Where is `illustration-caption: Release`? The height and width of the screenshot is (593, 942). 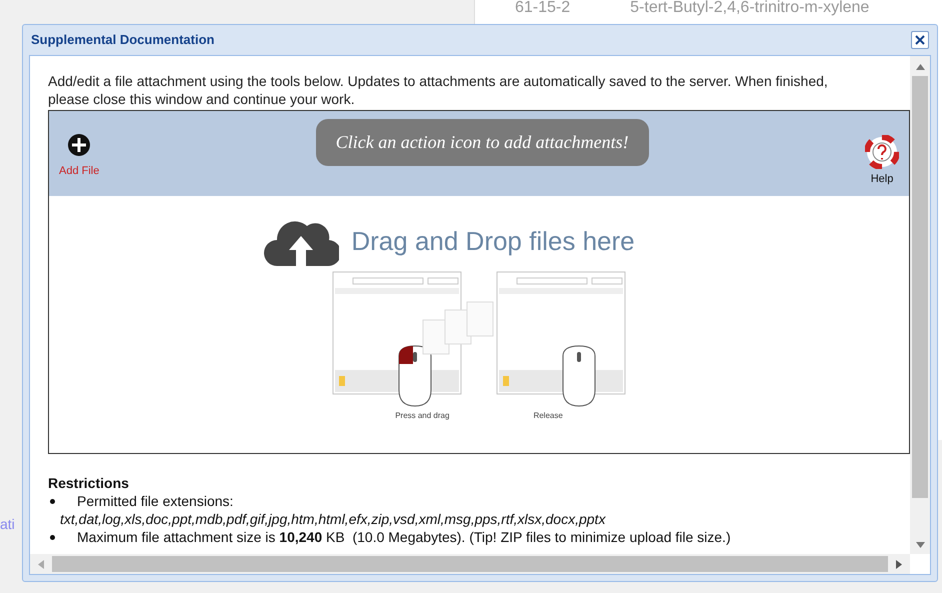
illustration-caption: Release is located at coordinates (548, 416).